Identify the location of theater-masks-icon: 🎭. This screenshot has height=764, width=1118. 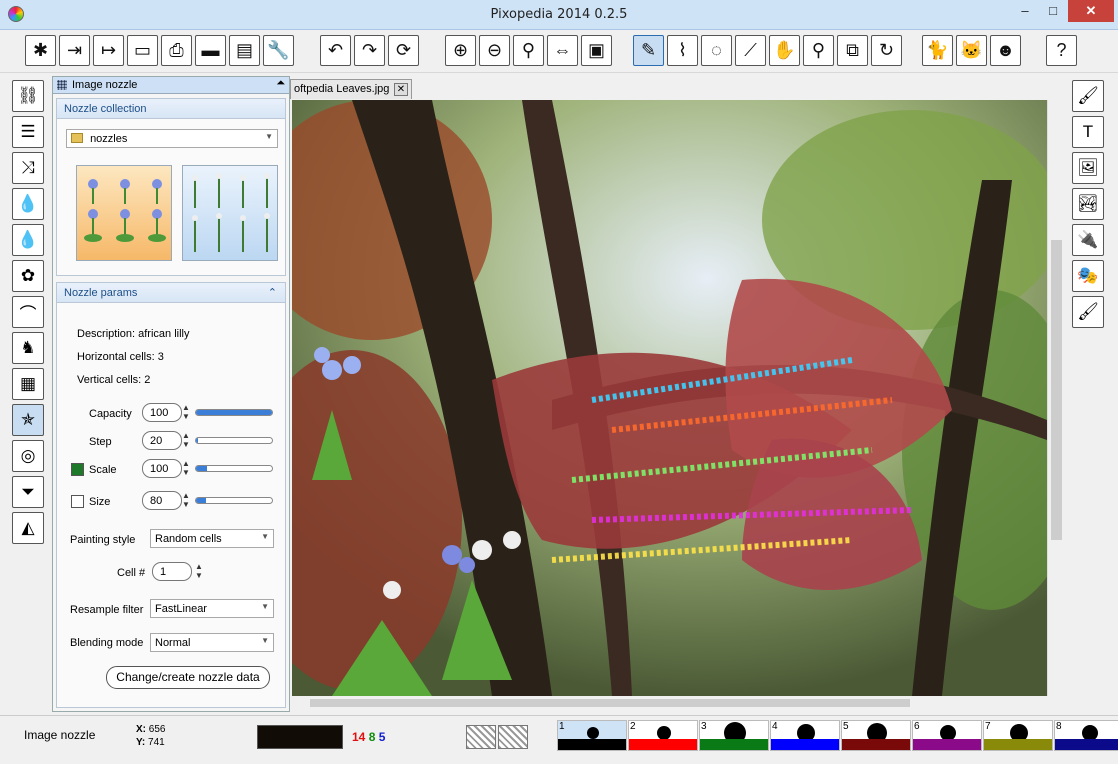
(1088, 276).